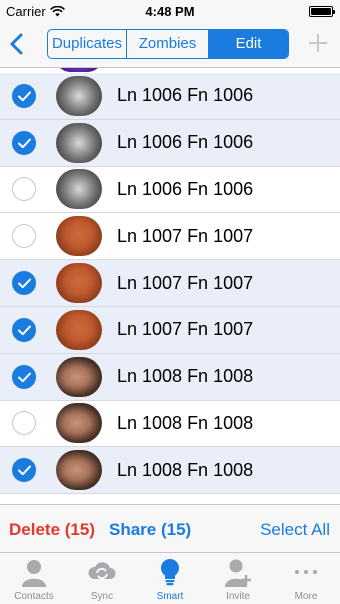 The height and width of the screenshot is (604, 340). I want to click on sync-cloud-icon, so click(102, 571).